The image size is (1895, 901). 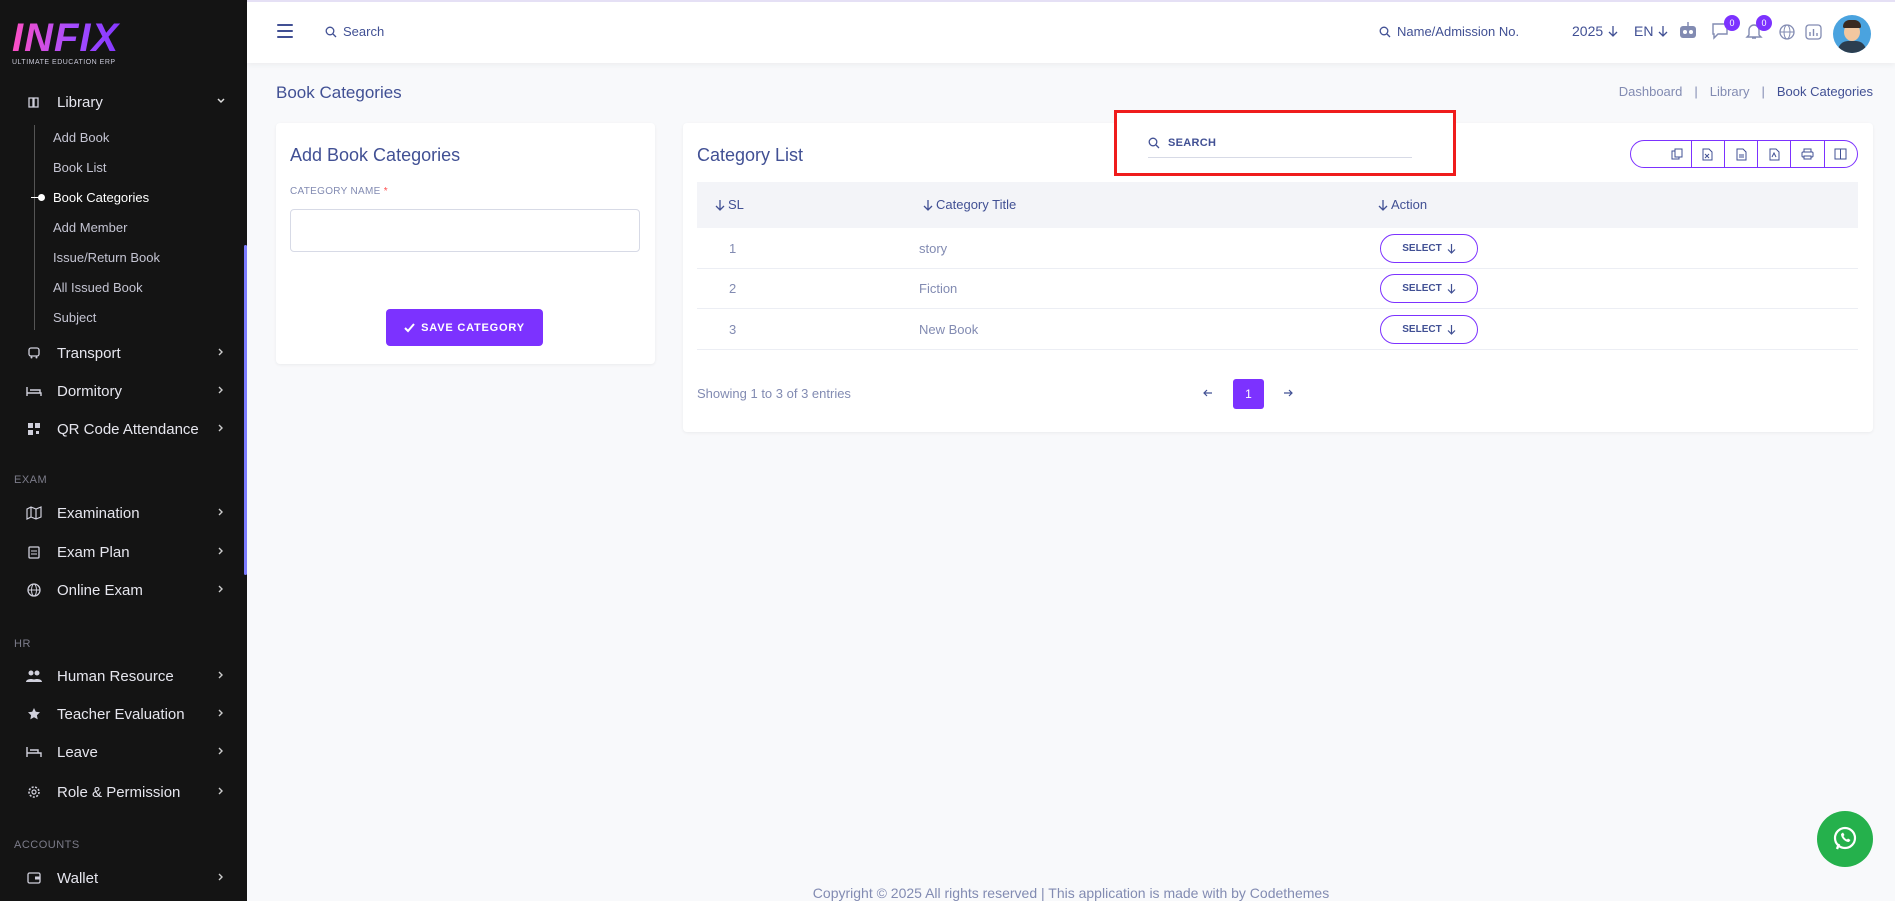 I want to click on chevron-down-icon, so click(x=221, y=102).